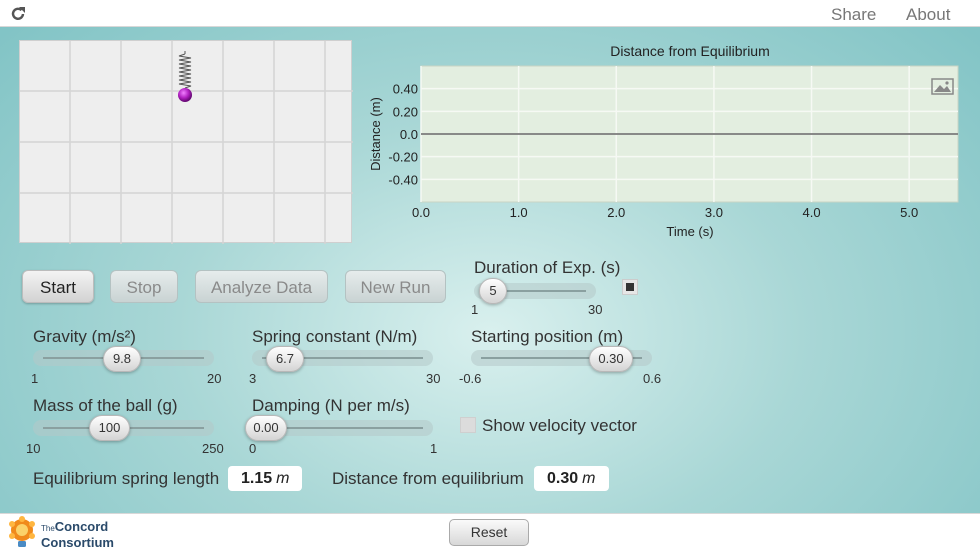 The image size is (980, 555). Describe the element at coordinates (434, 448) in the screenshot. I see `damping-max: 1` at that location.